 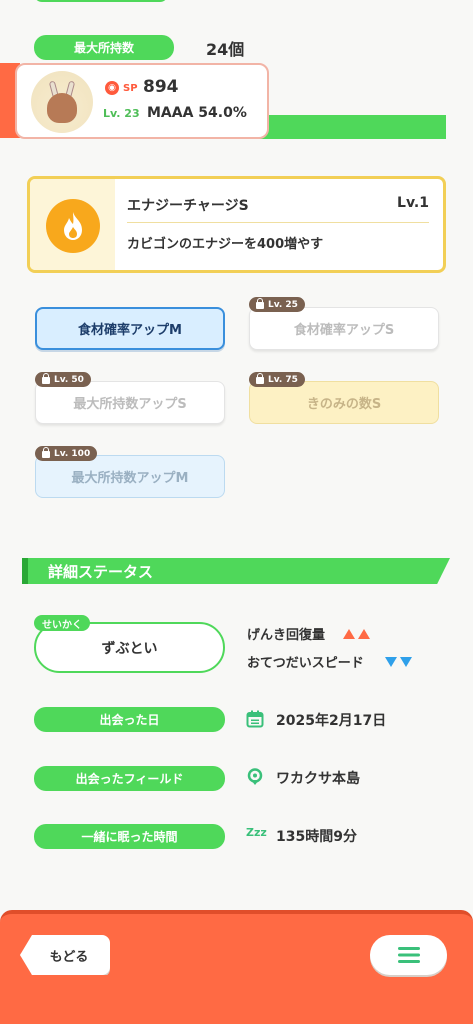 I want to click on sleep-icon-text: Zzz, so click(x=256, y=832).